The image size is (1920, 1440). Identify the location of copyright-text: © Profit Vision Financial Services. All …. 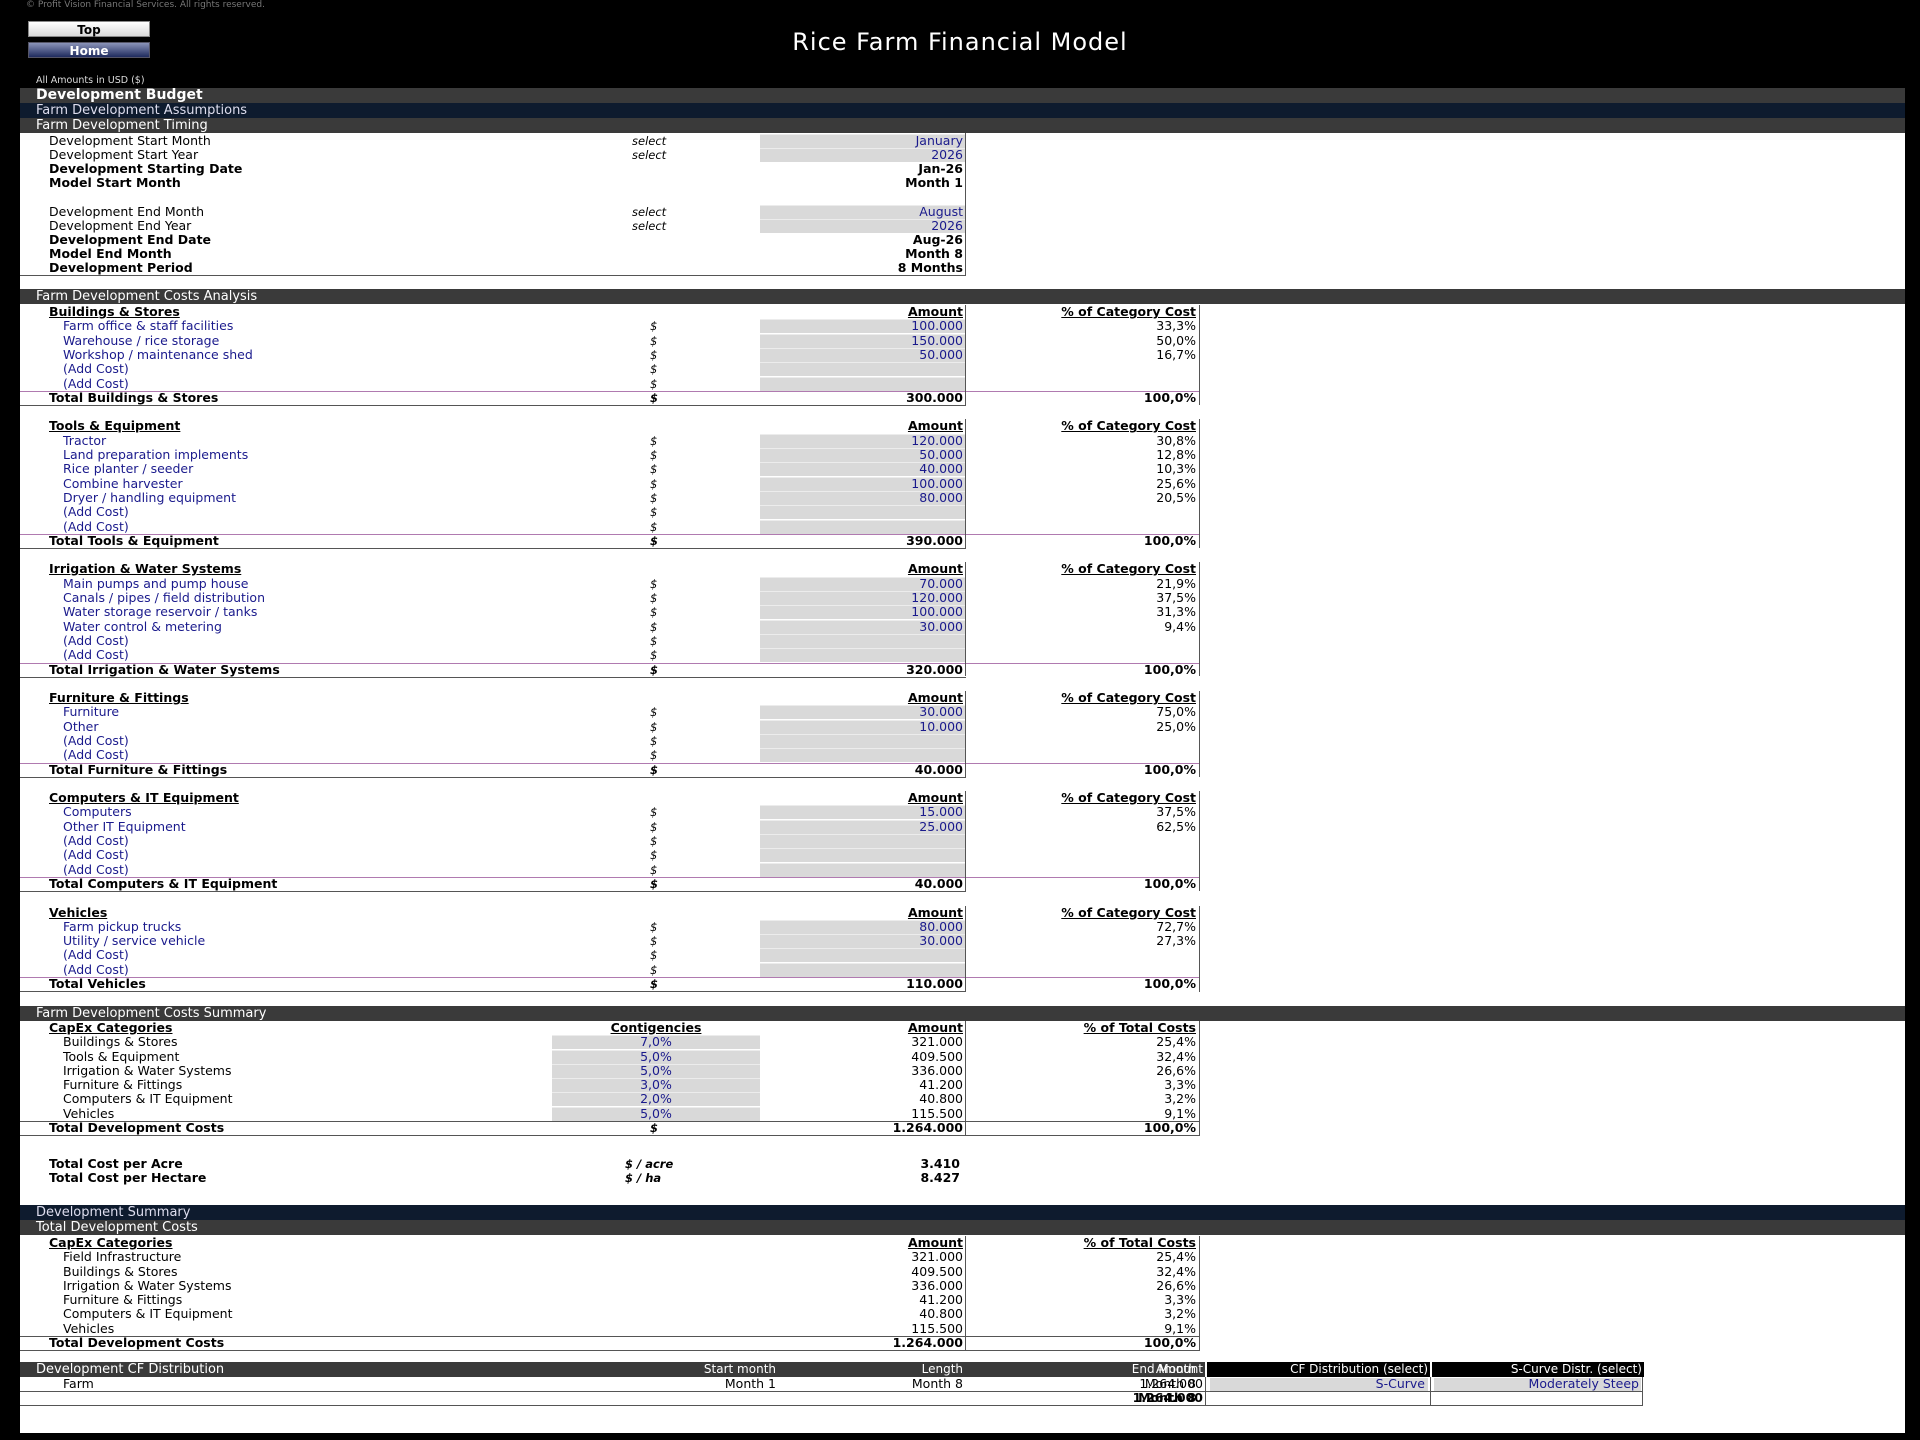
(145, 5).